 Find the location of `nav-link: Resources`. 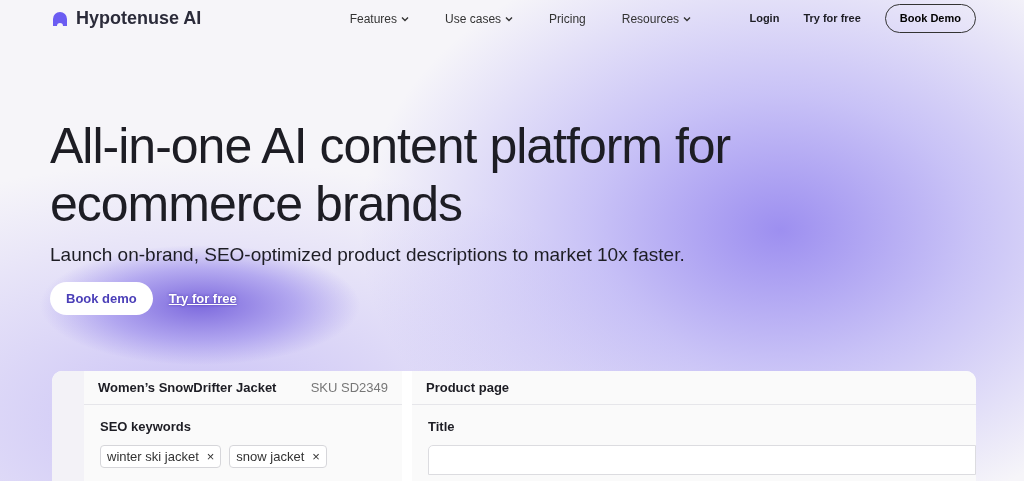

nav-link: Resources is located at coordinates (656, 18).